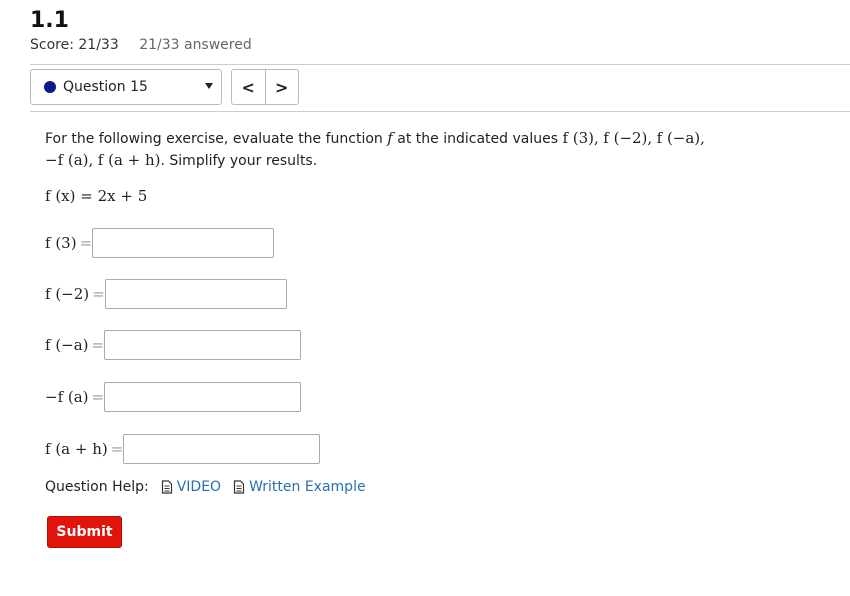 This screenshot has width=850, height=596. Describe the element at coordinates (222, 449) in the screenshot. I see `answer-input-f-a-plus-h` at that location.